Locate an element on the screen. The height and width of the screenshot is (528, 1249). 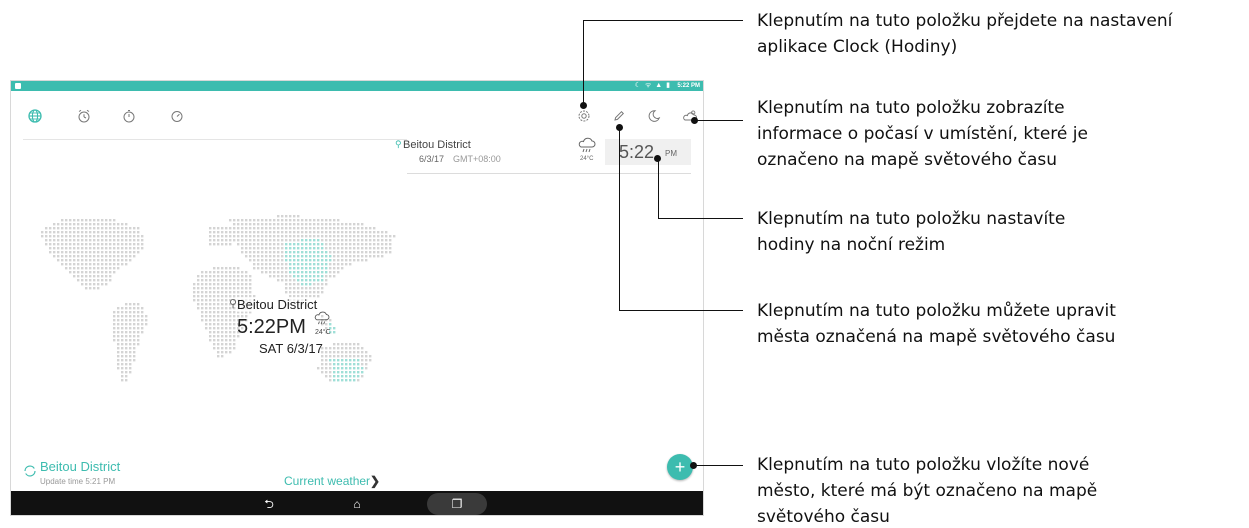
recent-apps-icon: ❐ is located at coordinates (457, 504).